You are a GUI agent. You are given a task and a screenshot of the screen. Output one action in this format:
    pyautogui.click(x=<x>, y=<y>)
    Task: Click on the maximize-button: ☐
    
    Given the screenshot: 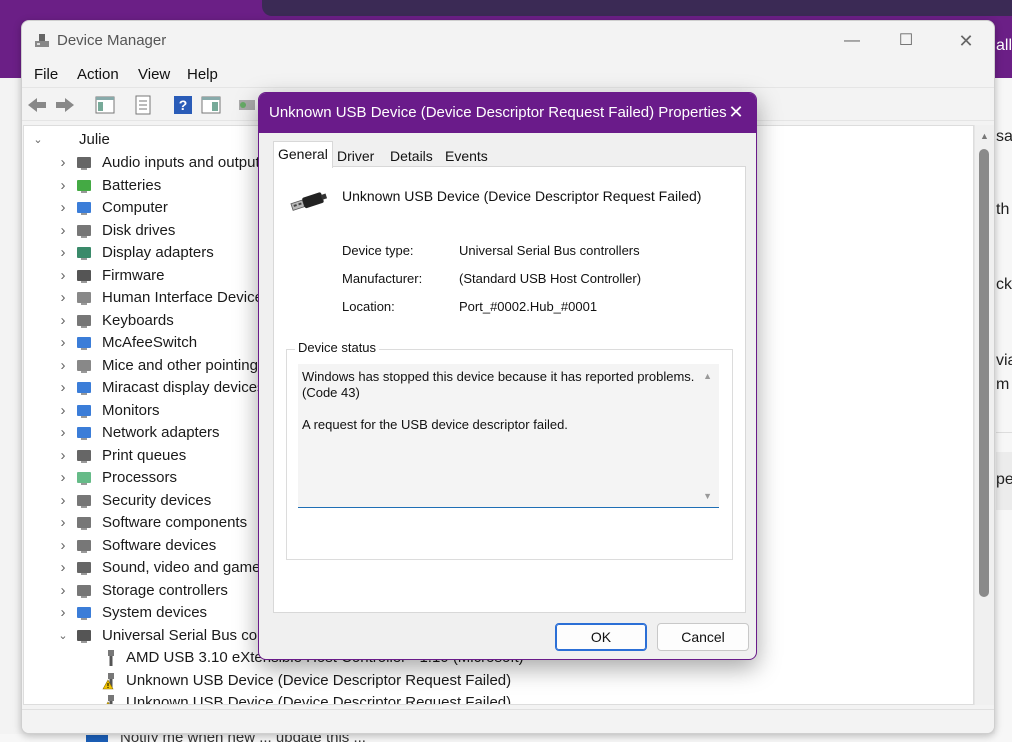 What is the action you would take?
    pyautogui.click(x=906, y=41)
    